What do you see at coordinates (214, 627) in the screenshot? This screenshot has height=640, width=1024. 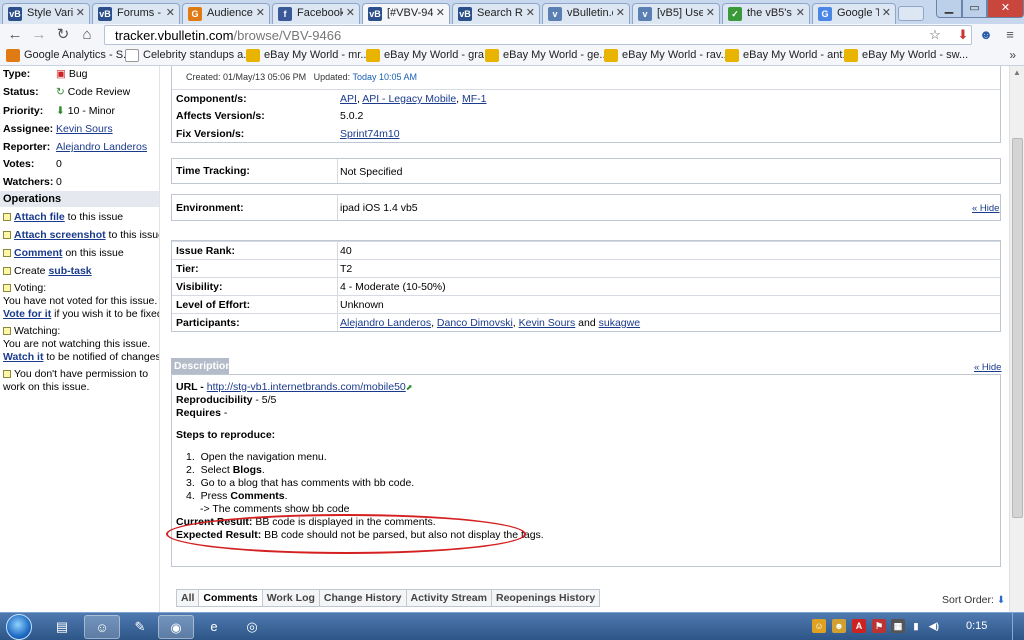 I see `ie-icon: e` at bounding box center [214, 627].